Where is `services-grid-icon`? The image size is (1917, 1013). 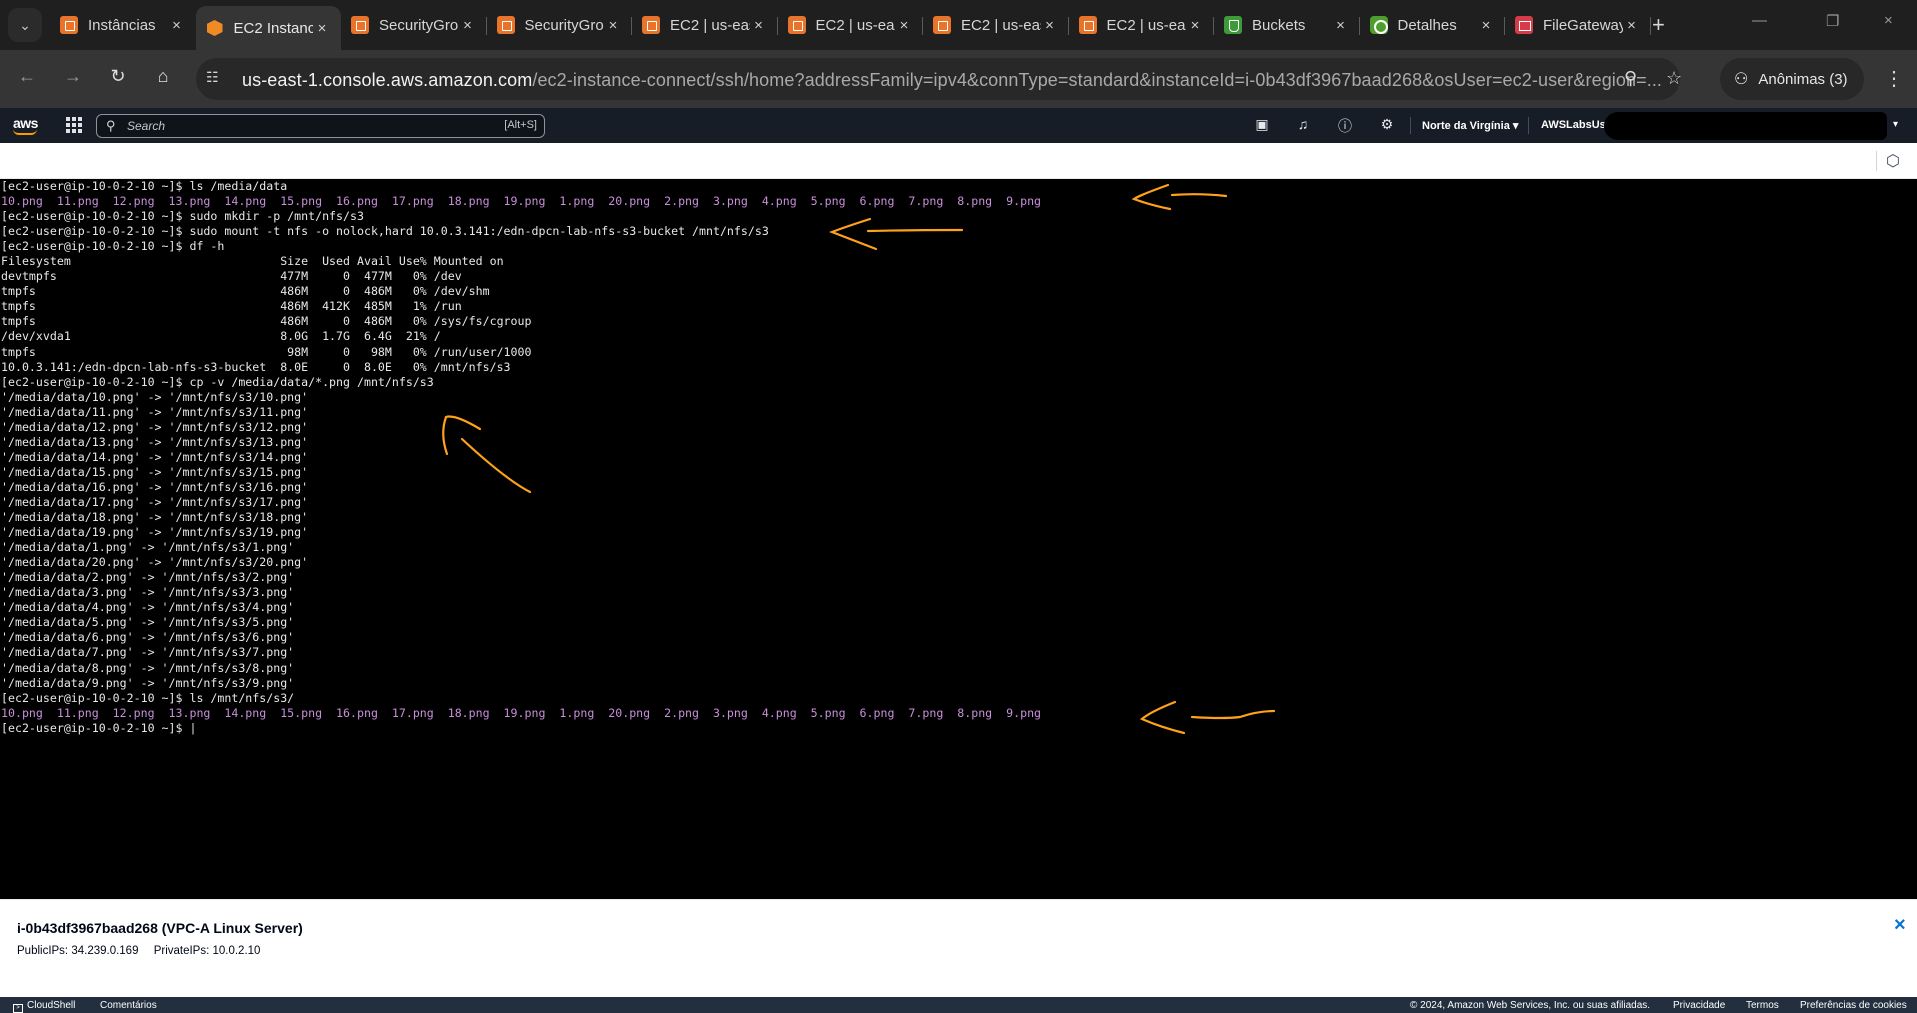
services-grid-icon is located at coordinates (74, 125).